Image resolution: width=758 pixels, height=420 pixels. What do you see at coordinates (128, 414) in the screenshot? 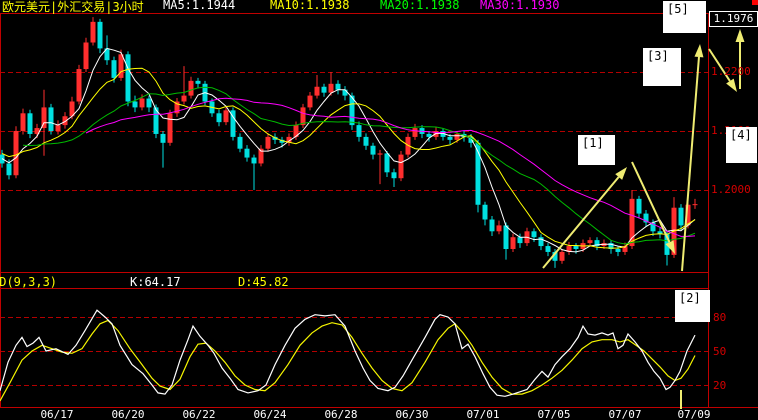
I see `date-axis-label: 06/20` at bounding box center [128, 414].